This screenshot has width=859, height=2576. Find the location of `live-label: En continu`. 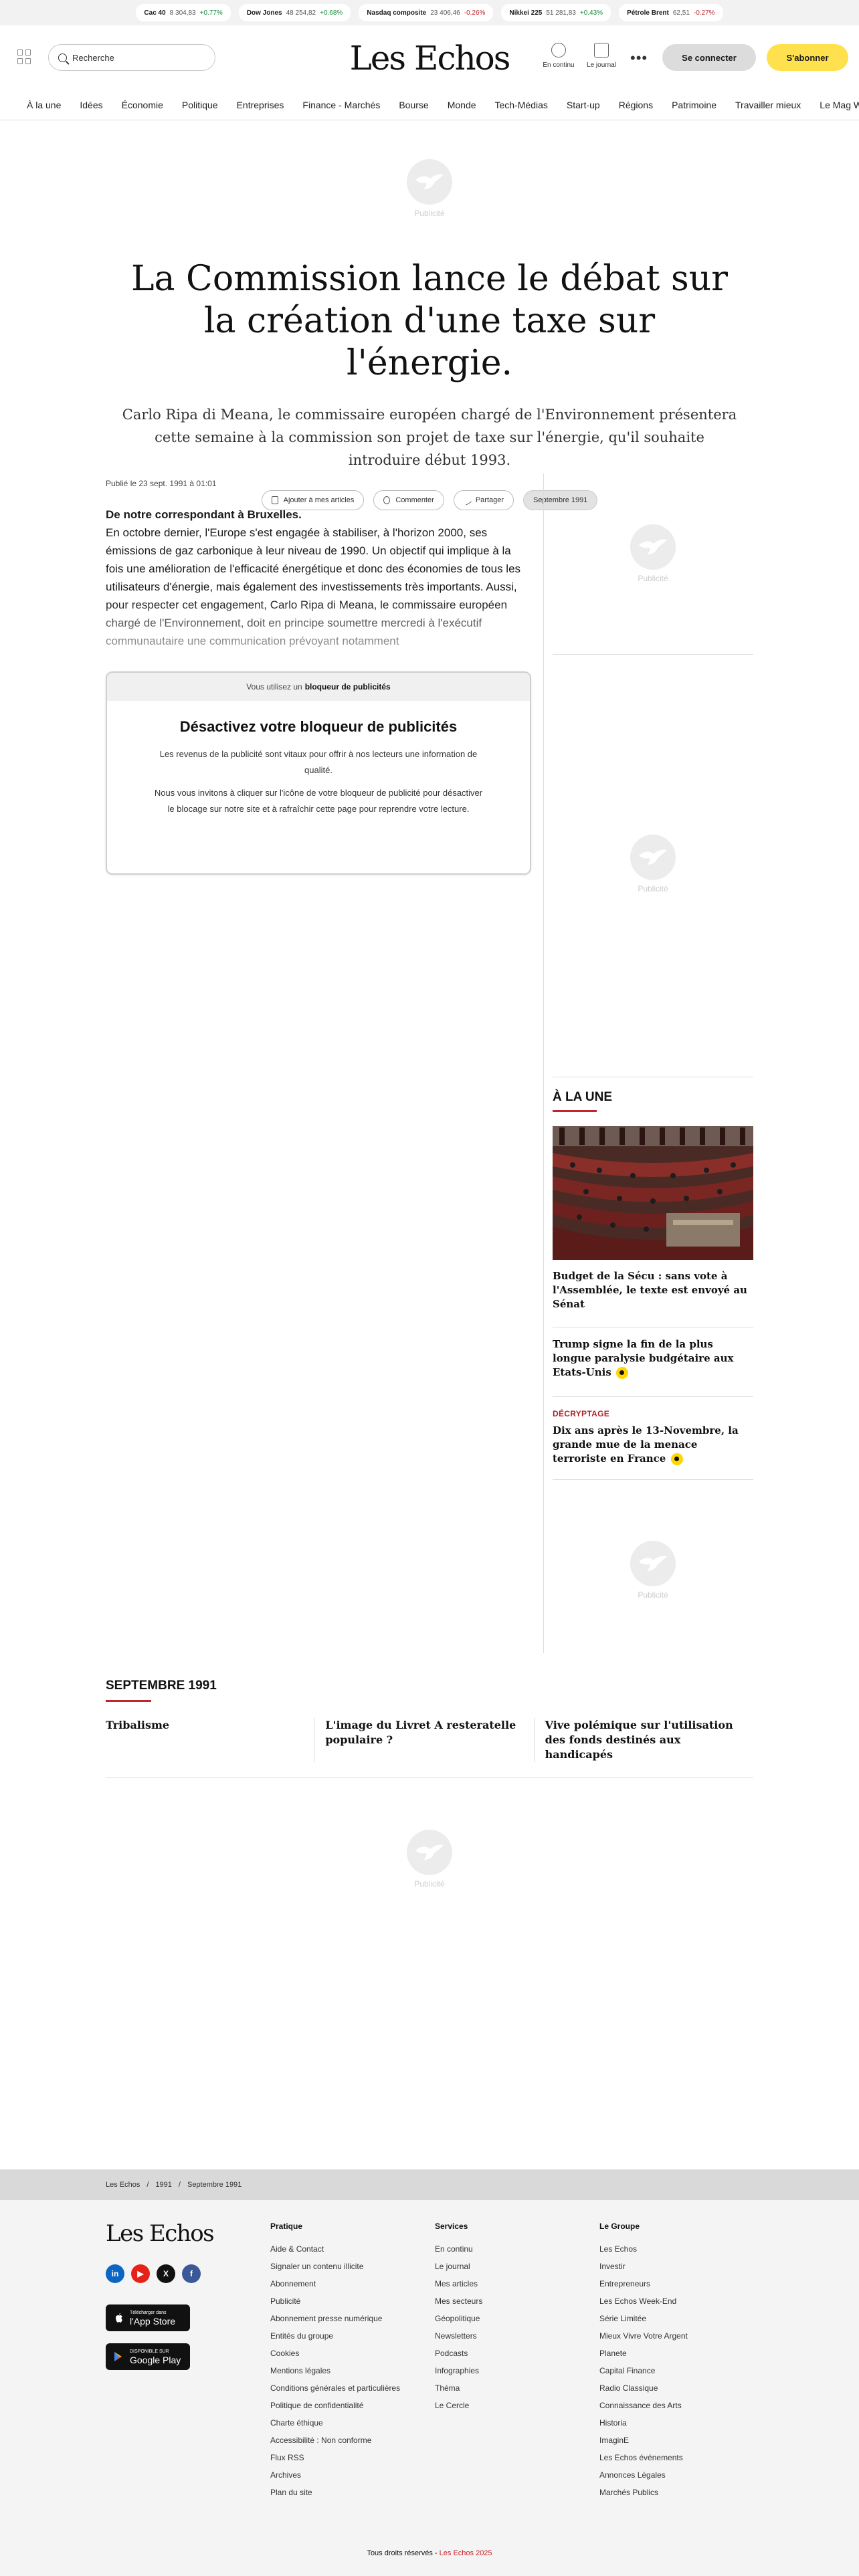

live-label: En continu is located at coordinates (559, 65).